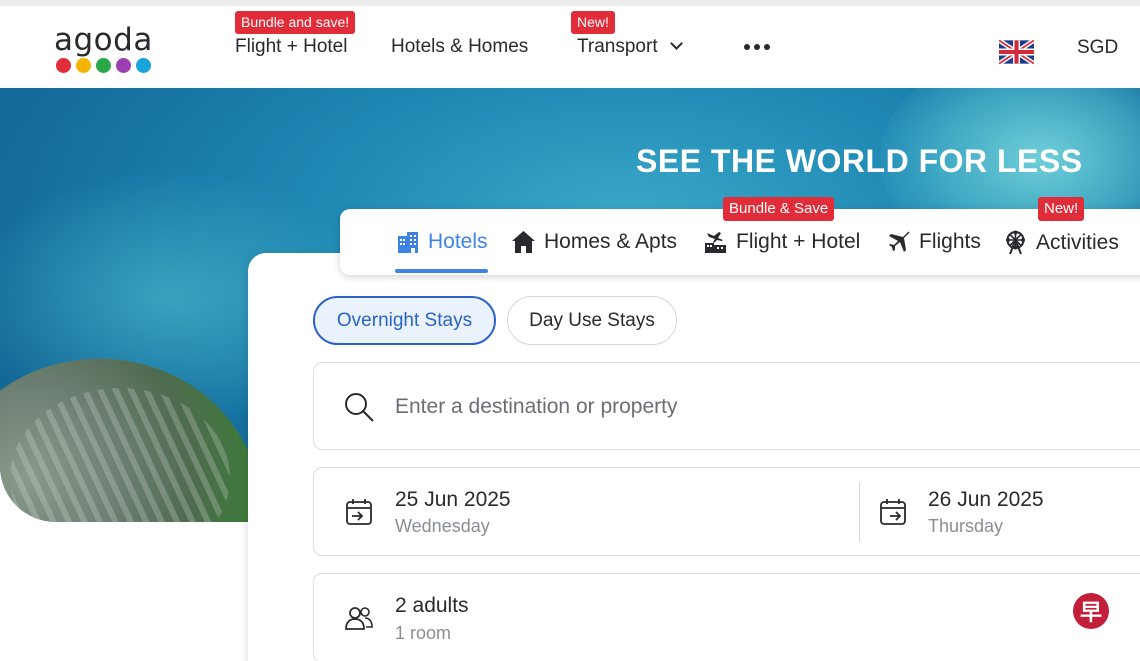 This screenshot has height=661, width=1140. Describe the element at coordinates (1097, 48) in the screenshot. I see `currency-selector: SGD` at that location.